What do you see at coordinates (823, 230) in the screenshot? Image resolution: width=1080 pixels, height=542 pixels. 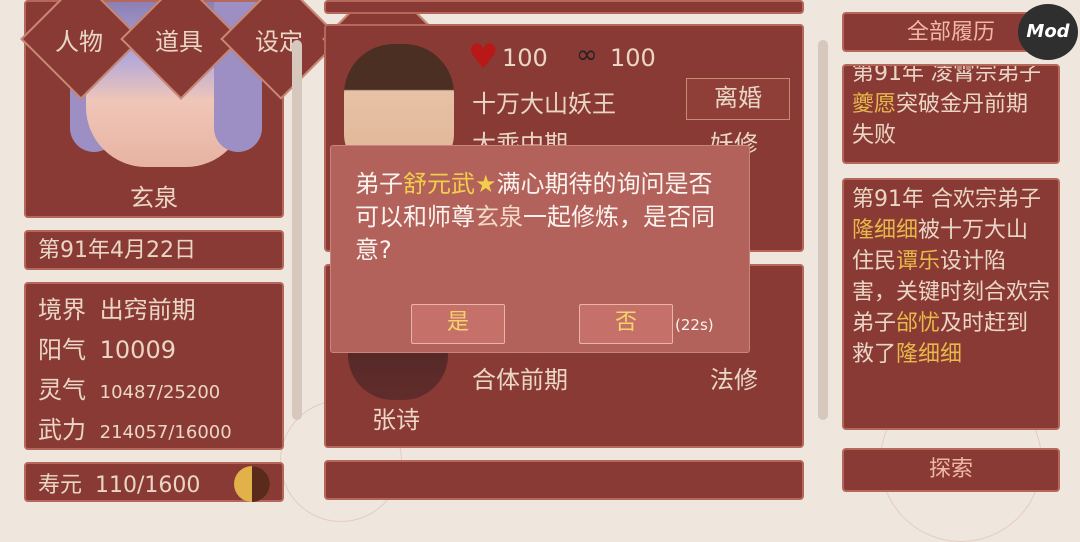 I see `middle-scrollbar` at bounding box center [823, 230].